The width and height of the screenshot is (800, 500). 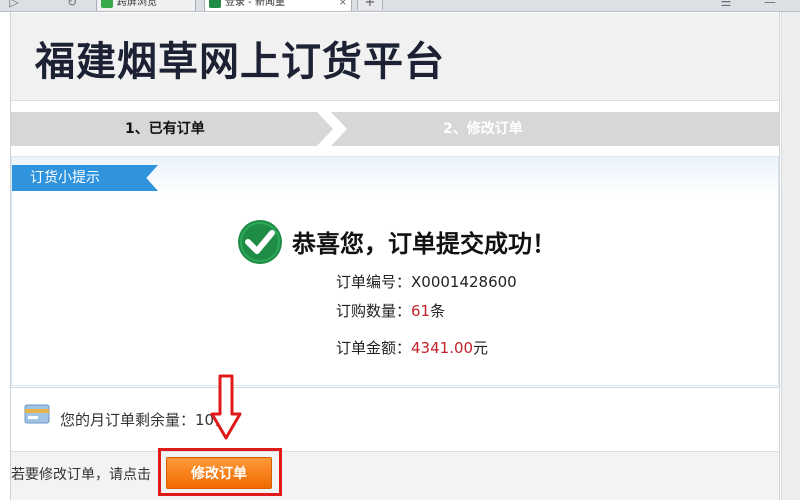 I want to click on quantity-unit: 条, so click(x=438, y=311).